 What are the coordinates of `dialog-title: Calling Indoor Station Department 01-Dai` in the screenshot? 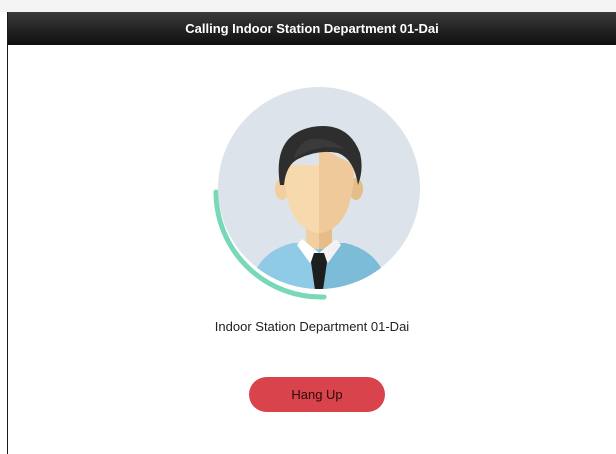 It's located at (312, 28).